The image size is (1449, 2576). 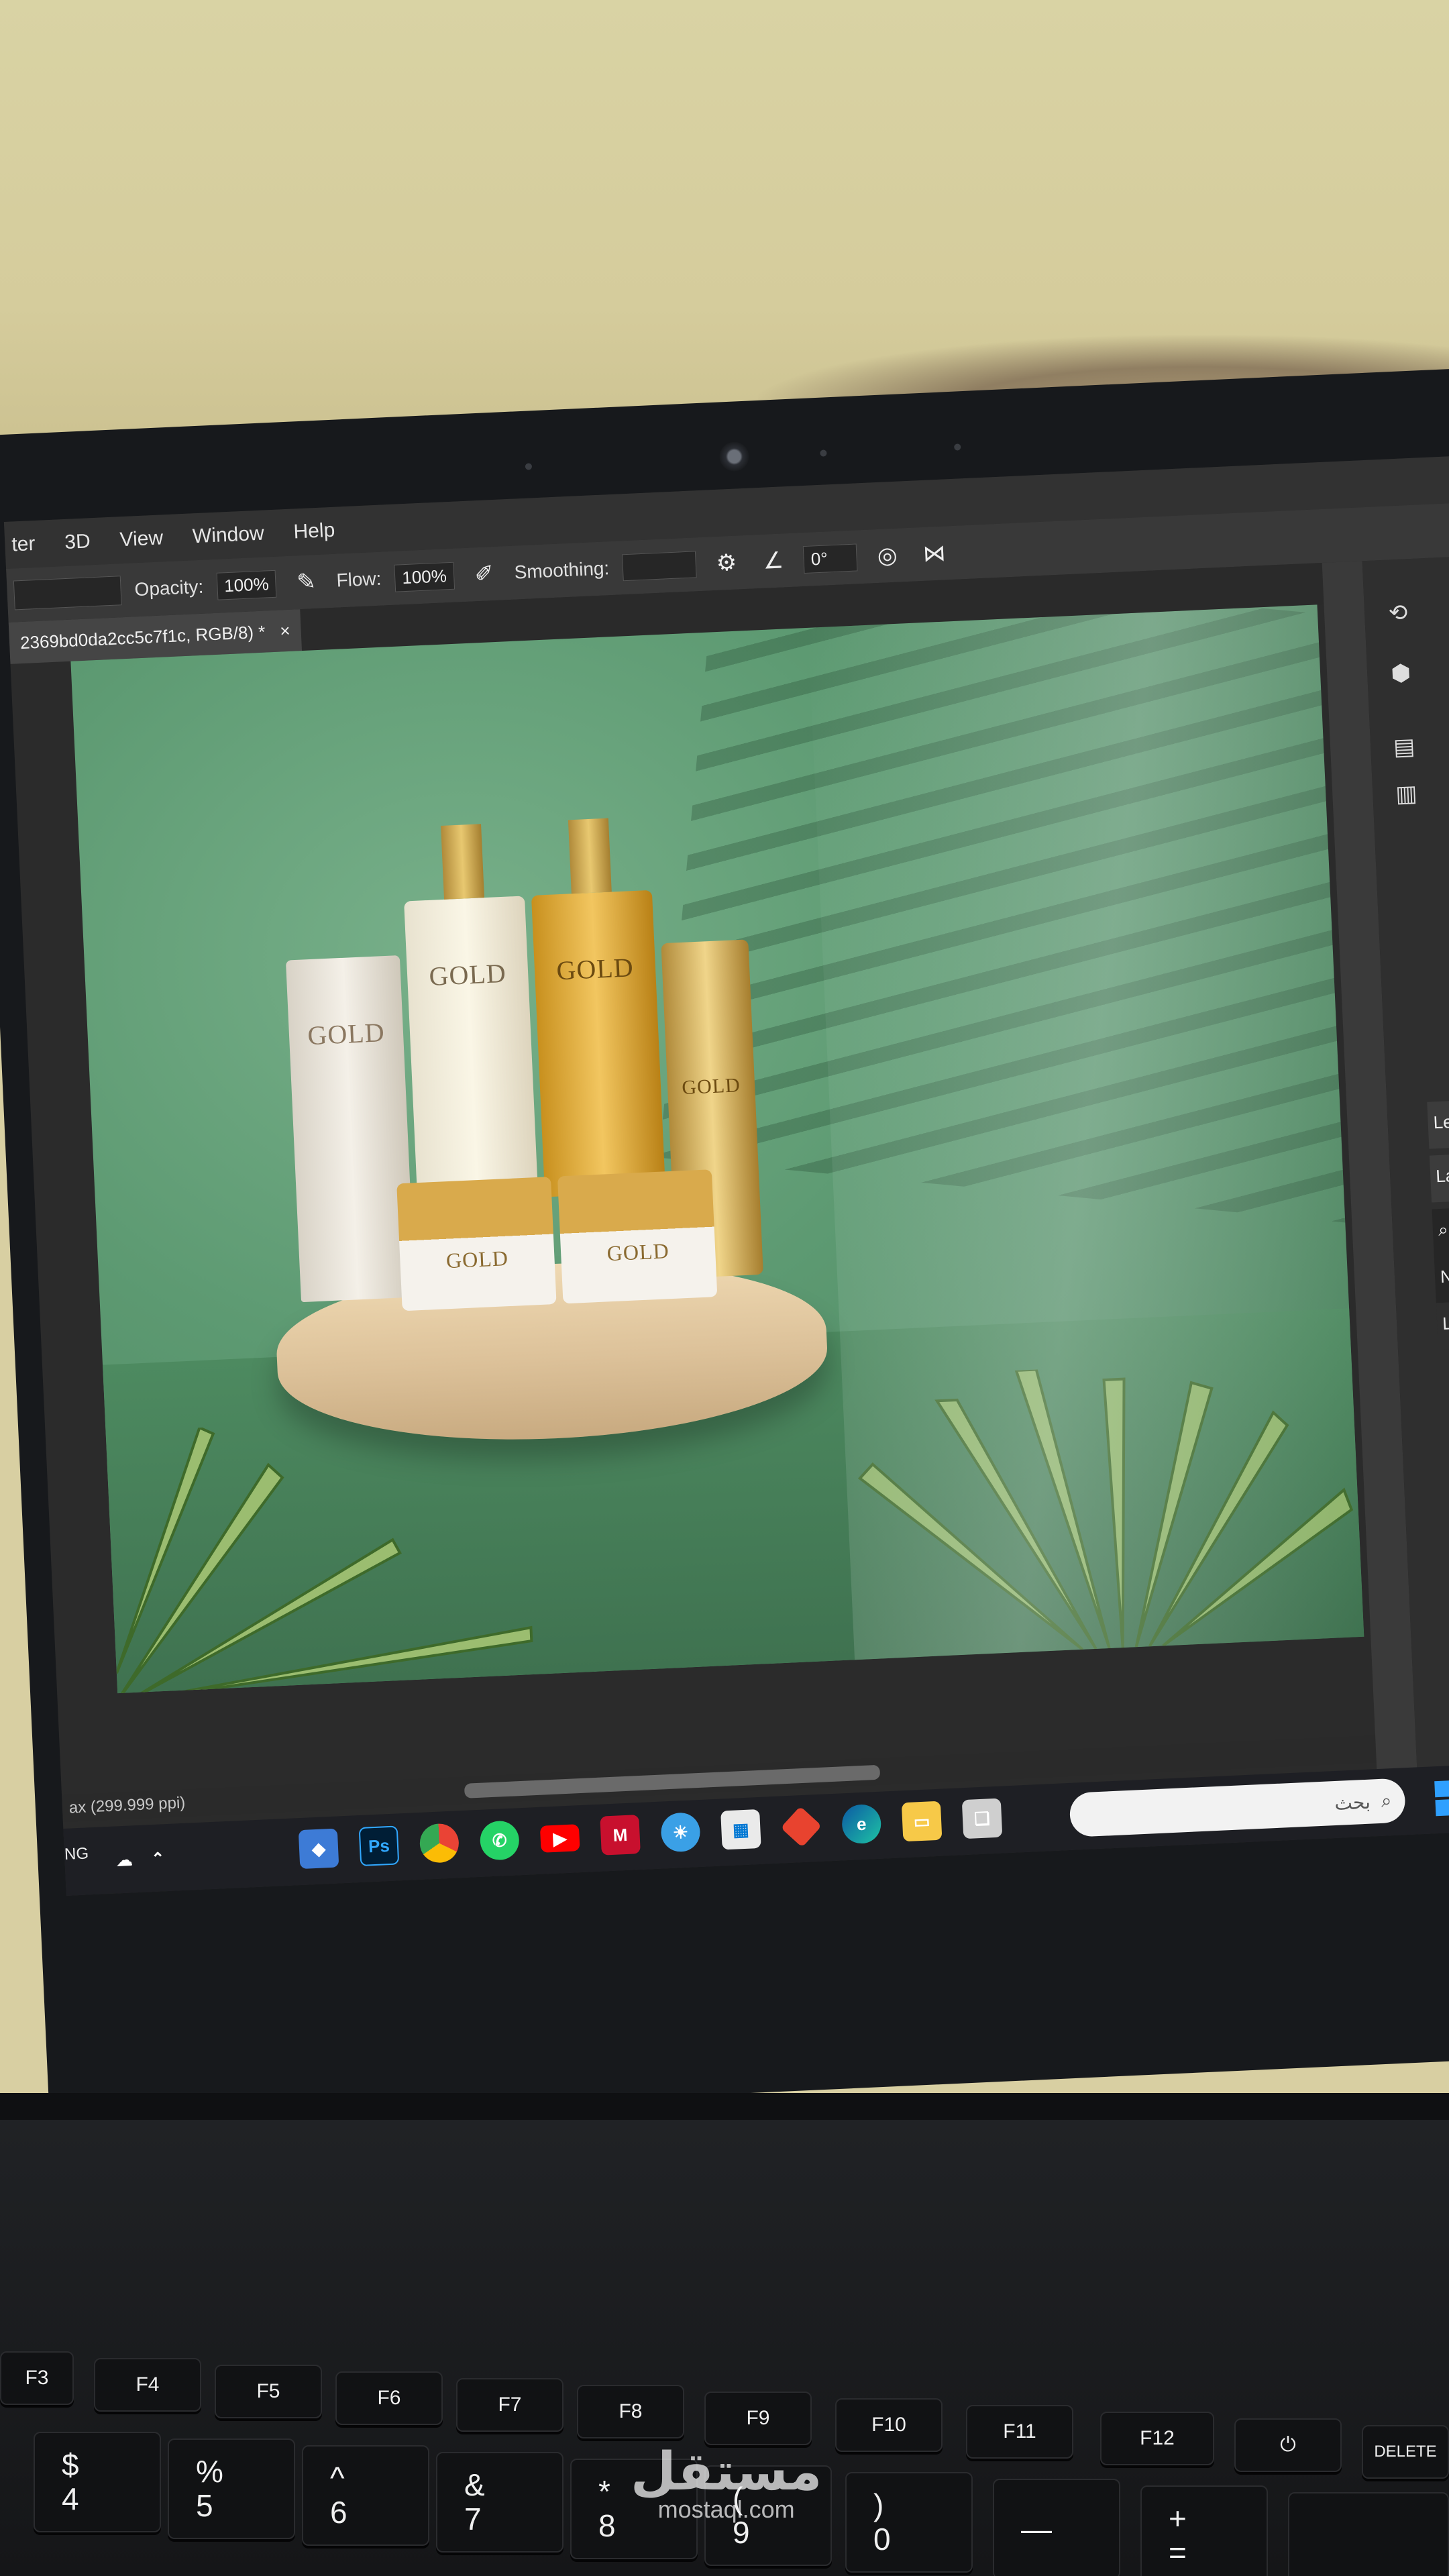 I want to click on search-icon: ⌕, so click(x=1443, y=1229).